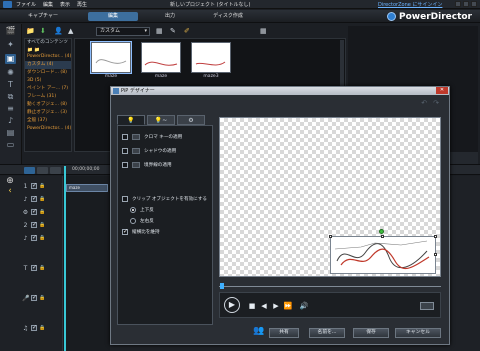 The width and height of the screenshot is (480, 351). Describe the element at coordinates (29, 170) in the screenshot. I see `timeline-view-button` at that location.